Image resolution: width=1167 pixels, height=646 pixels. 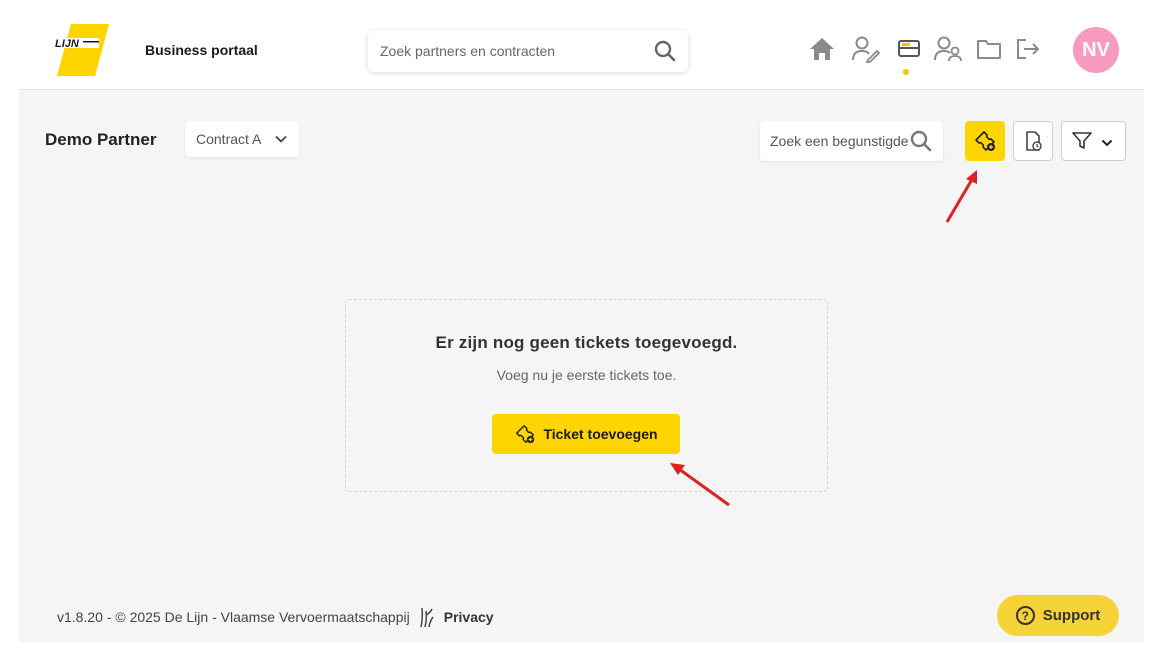 What do you see at coordinates (201, 50) in the screenshot?
I see `brand-title: Business portaal` at bounding box center [201, 50].